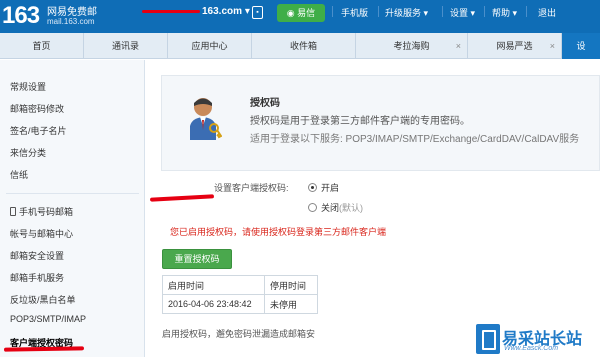 This screenshot has width=600, height=357. I want to click on tab-label: 考拉海购, so click(411, 46).